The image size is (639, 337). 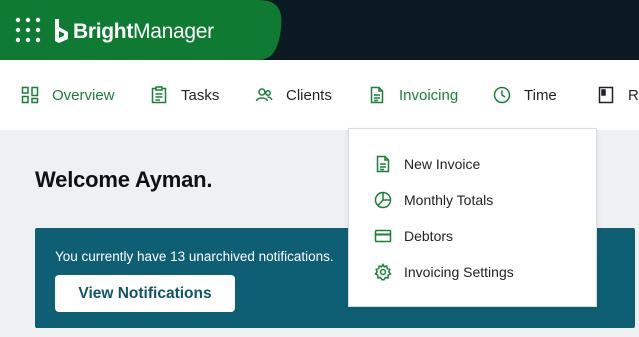 I want to click on nav-label-tasks: Tasks, so click(x=200, y=95).